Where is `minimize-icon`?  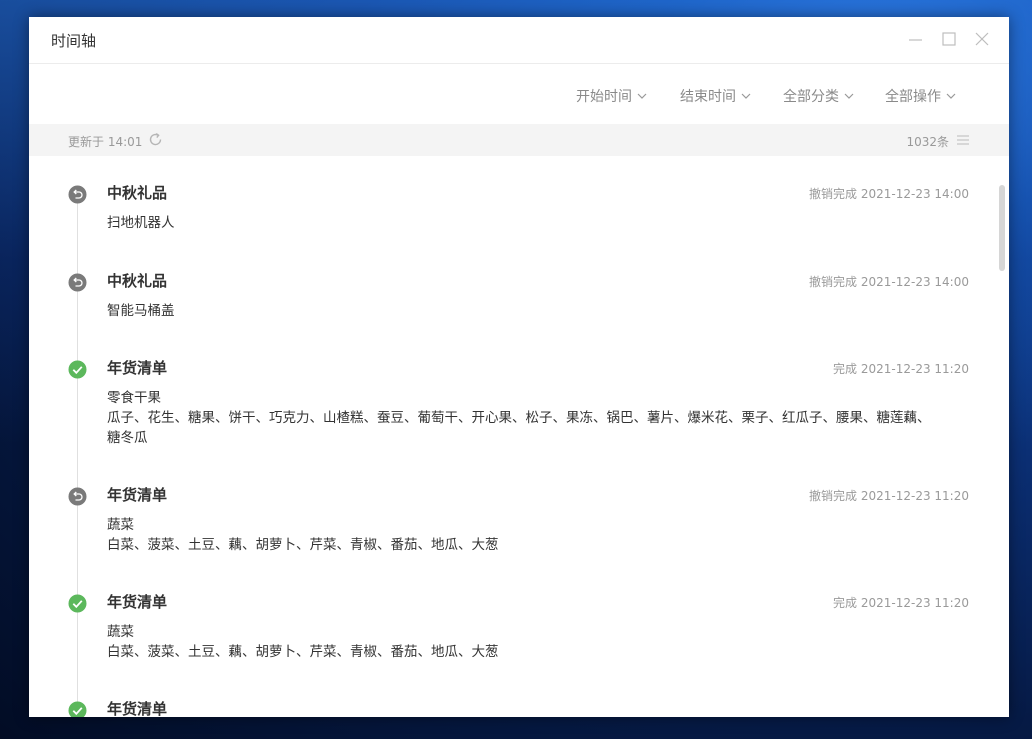
minimize-icon is located at coordinates (915, 40).